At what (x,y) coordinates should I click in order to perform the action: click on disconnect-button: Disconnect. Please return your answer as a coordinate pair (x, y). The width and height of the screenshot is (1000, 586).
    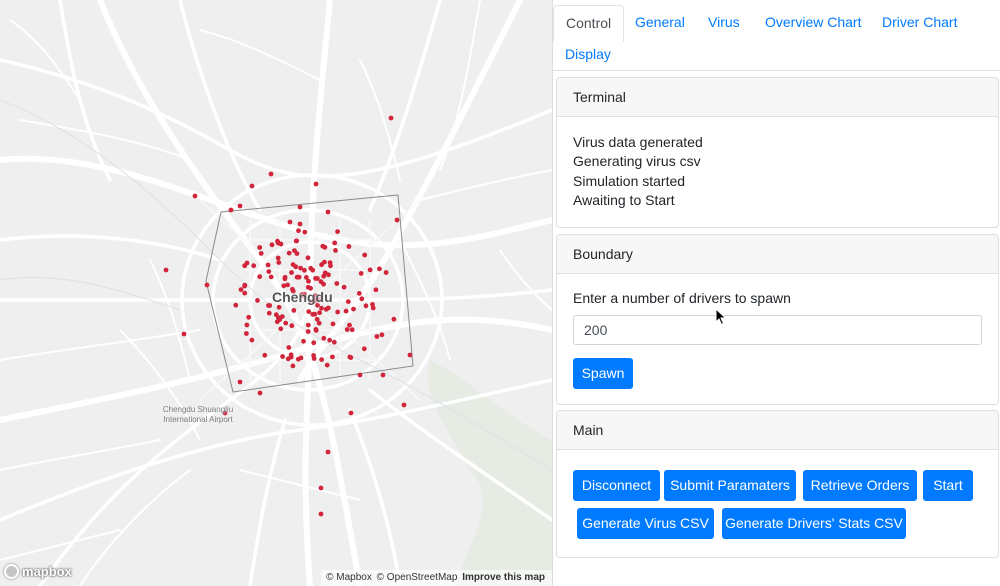
    Looking at the image, I should click on (616, 485).